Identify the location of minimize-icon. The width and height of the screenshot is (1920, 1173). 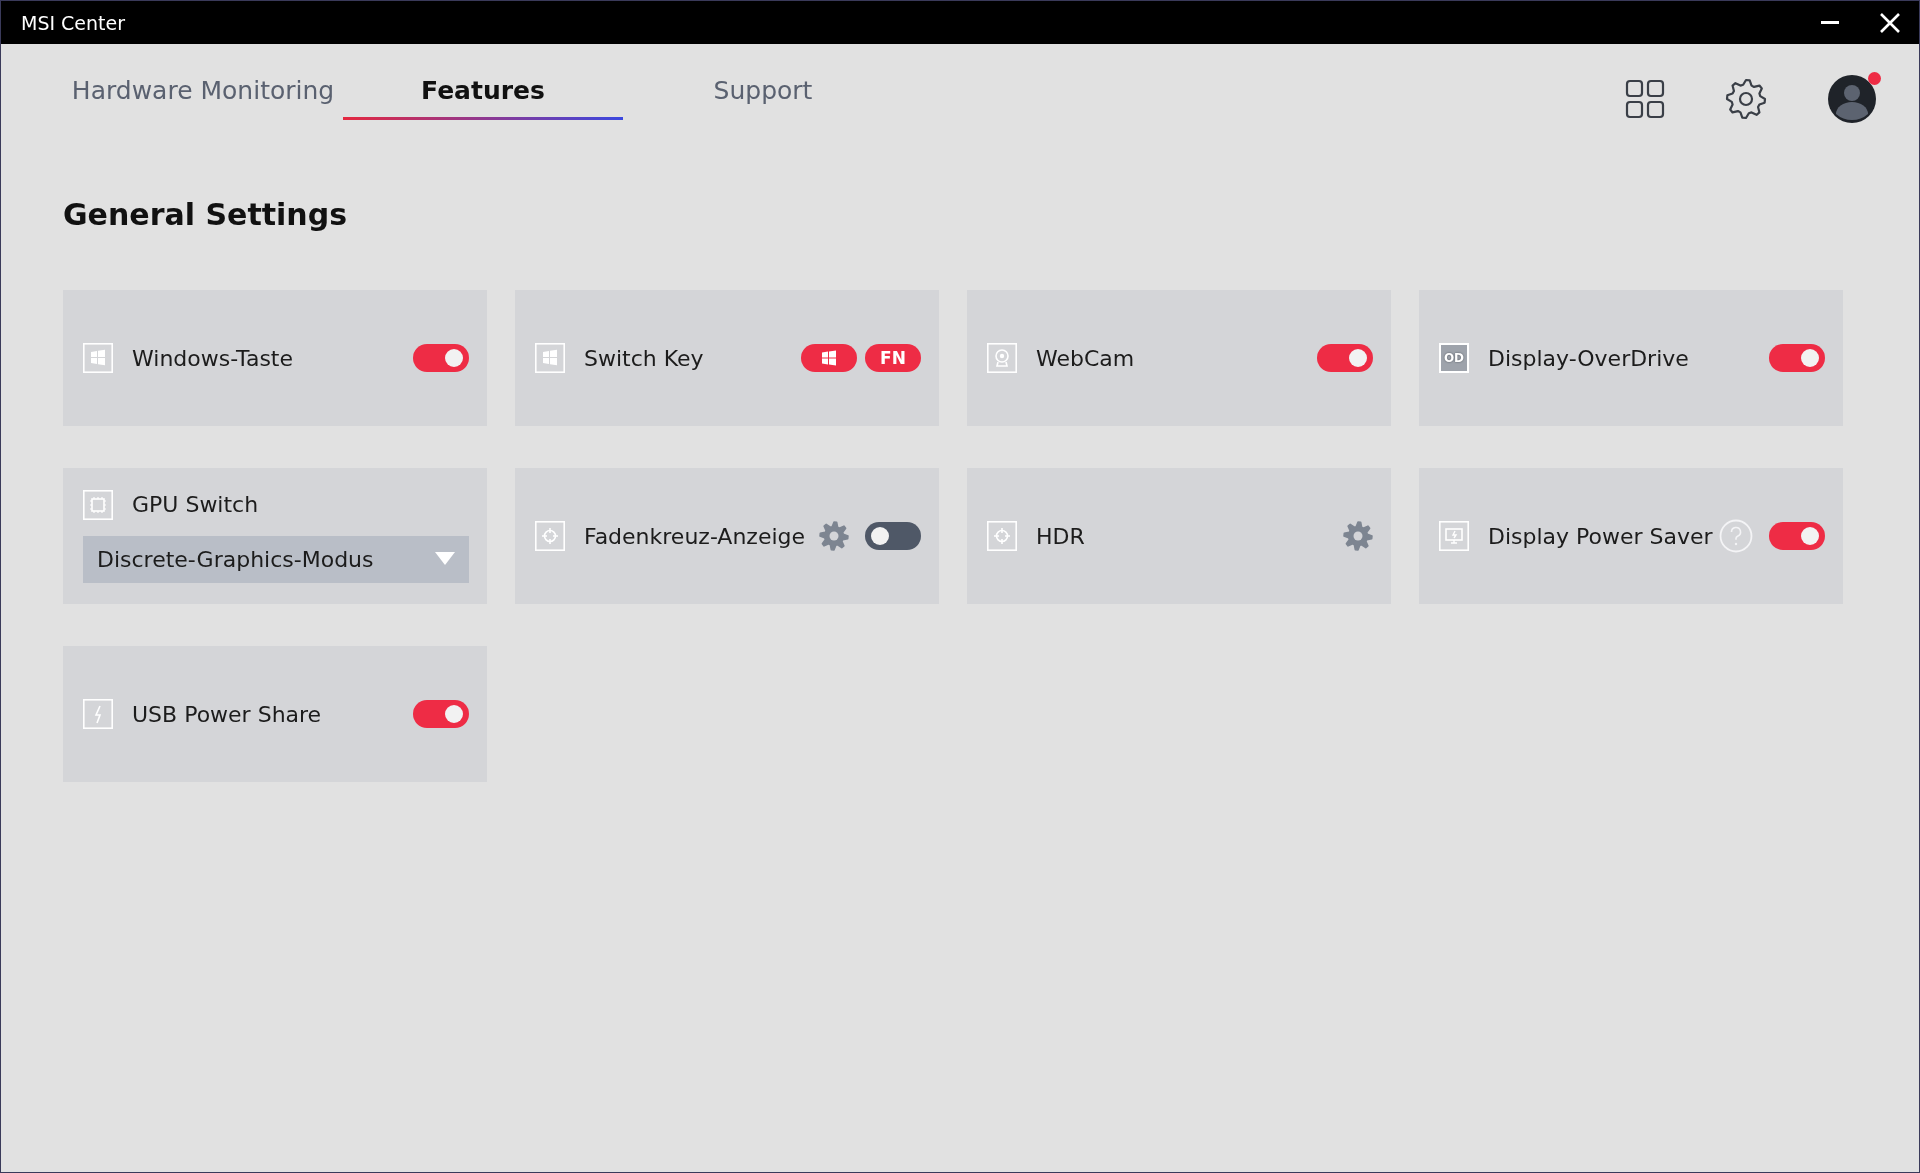
(1830, 22).